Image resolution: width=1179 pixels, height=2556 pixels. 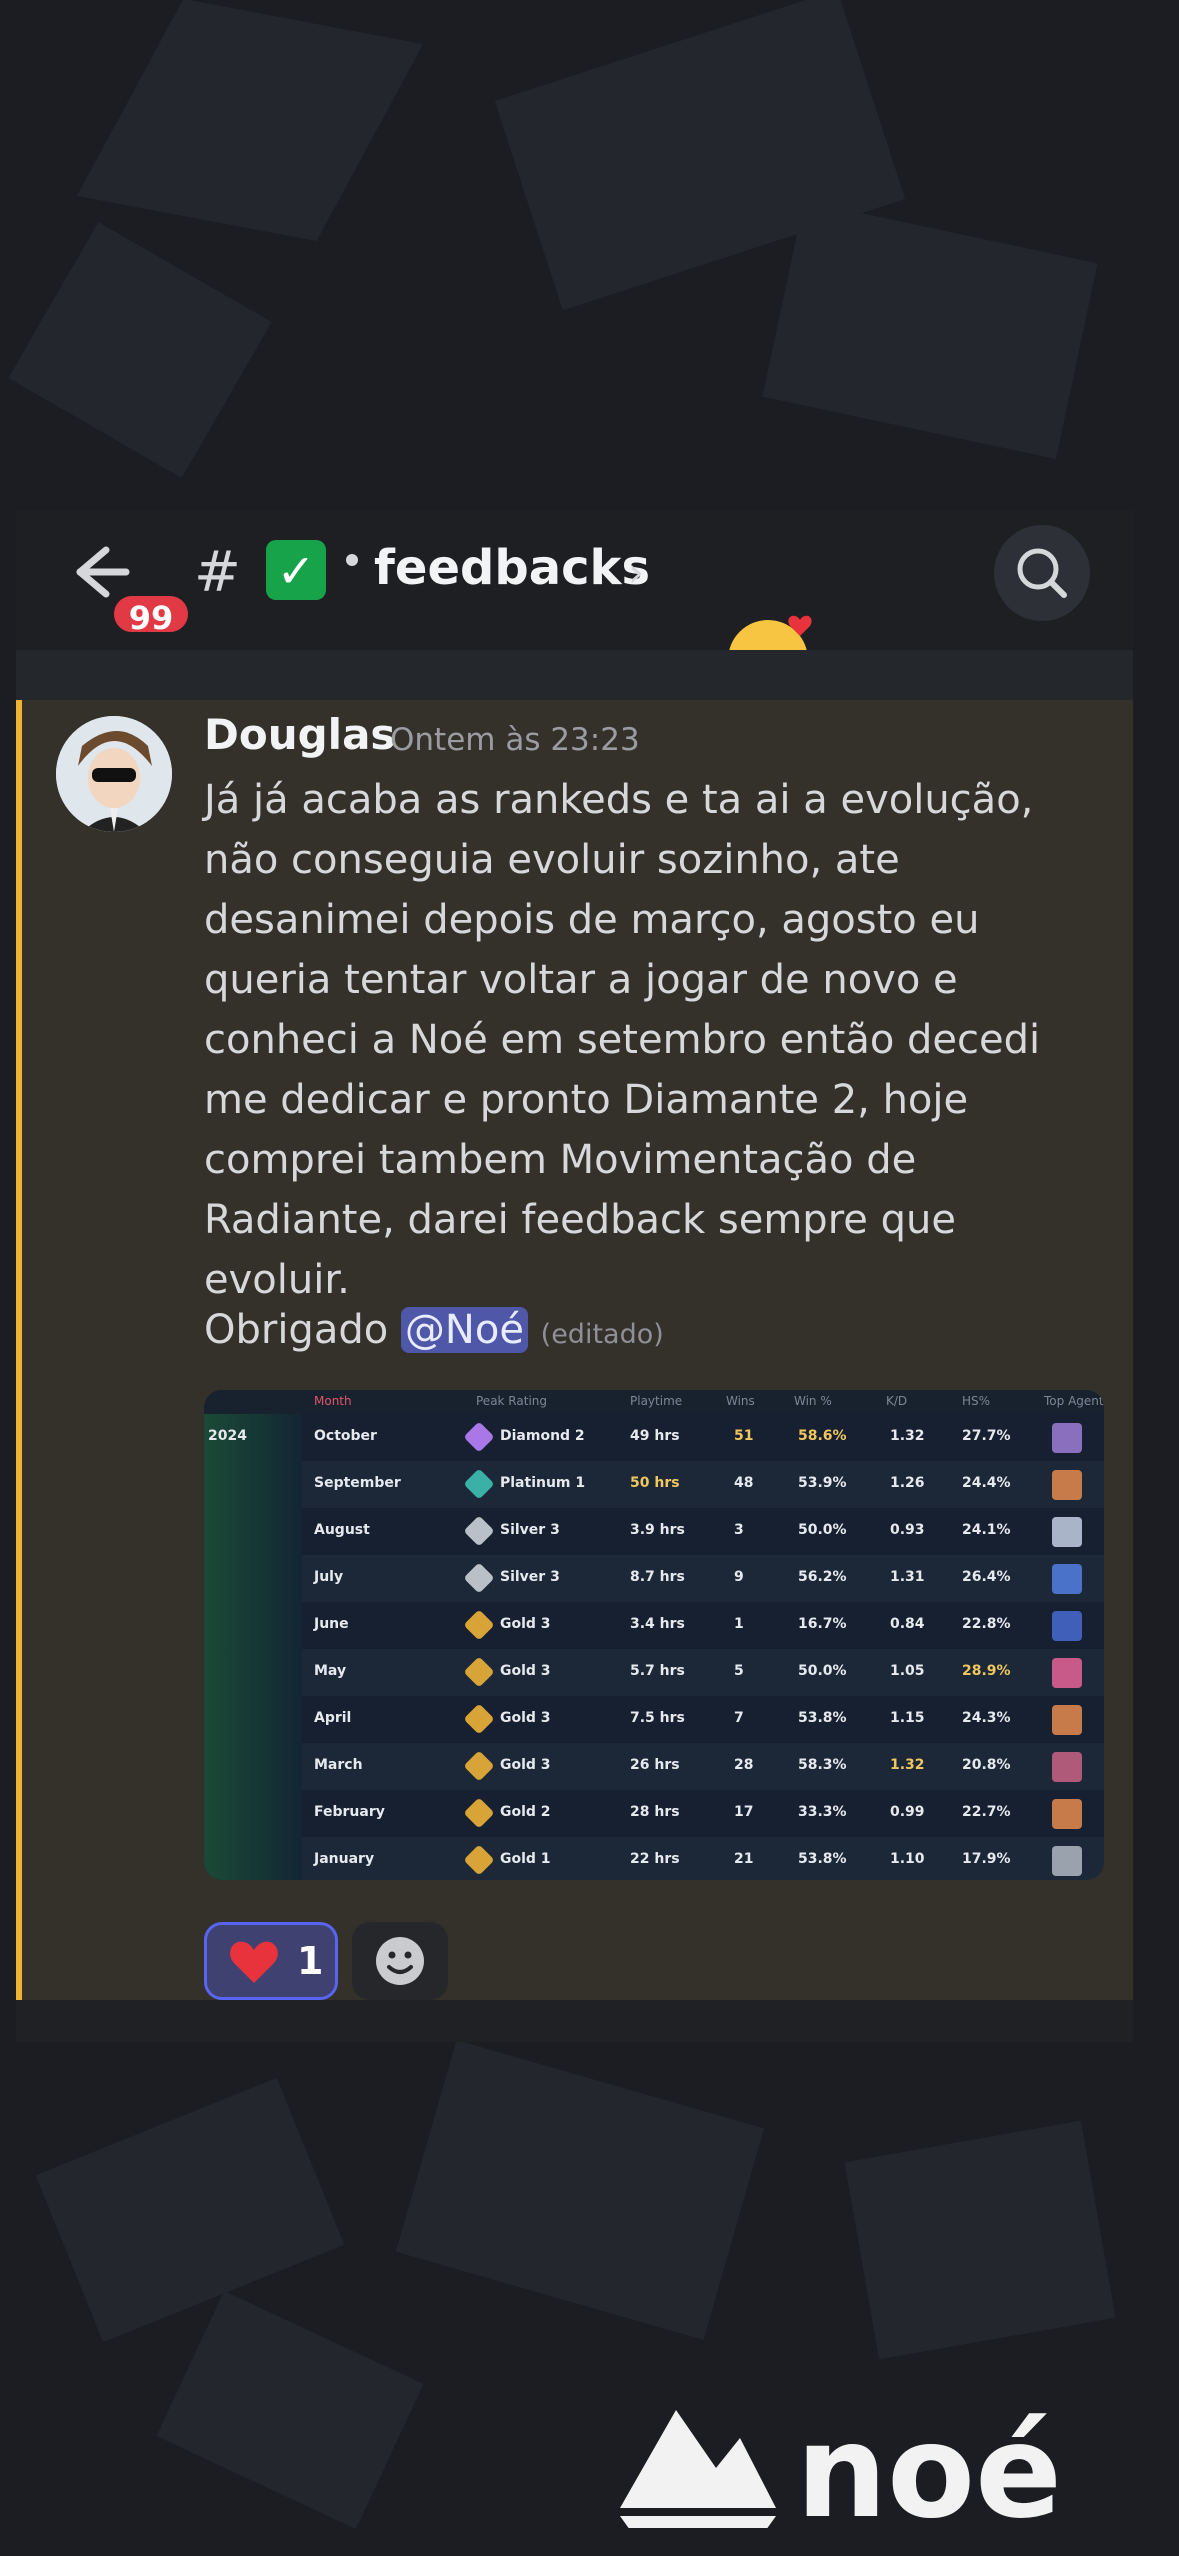 I want to click on avatar, so click(x=114, y=774).